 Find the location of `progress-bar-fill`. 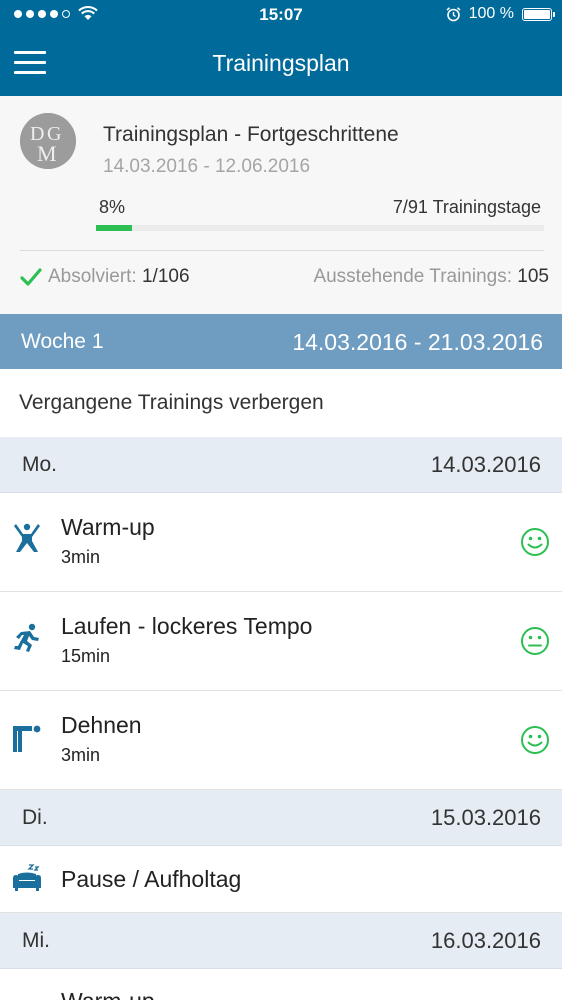

progress-bar-fill is located at coordinates (114, 228).